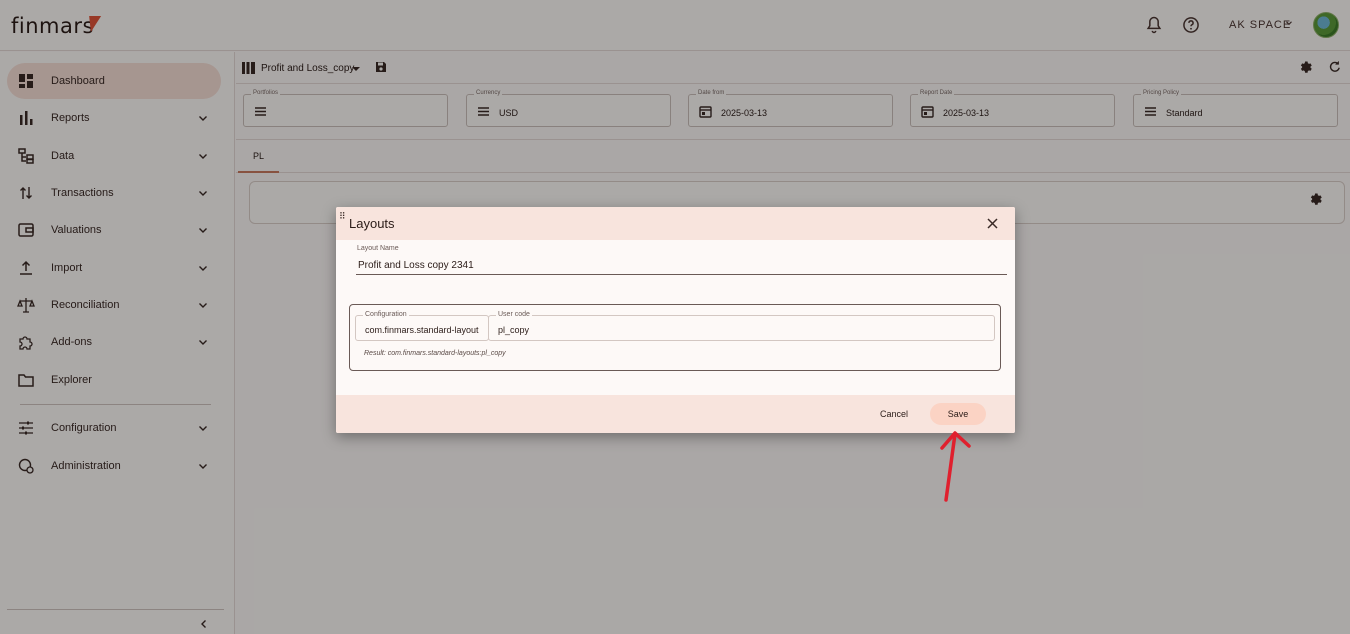 The image size is (1350, 634). Describe the element at coordinates (741, 326) in the screenshot. I see `user-code-field: User code pl_copy` at that location.